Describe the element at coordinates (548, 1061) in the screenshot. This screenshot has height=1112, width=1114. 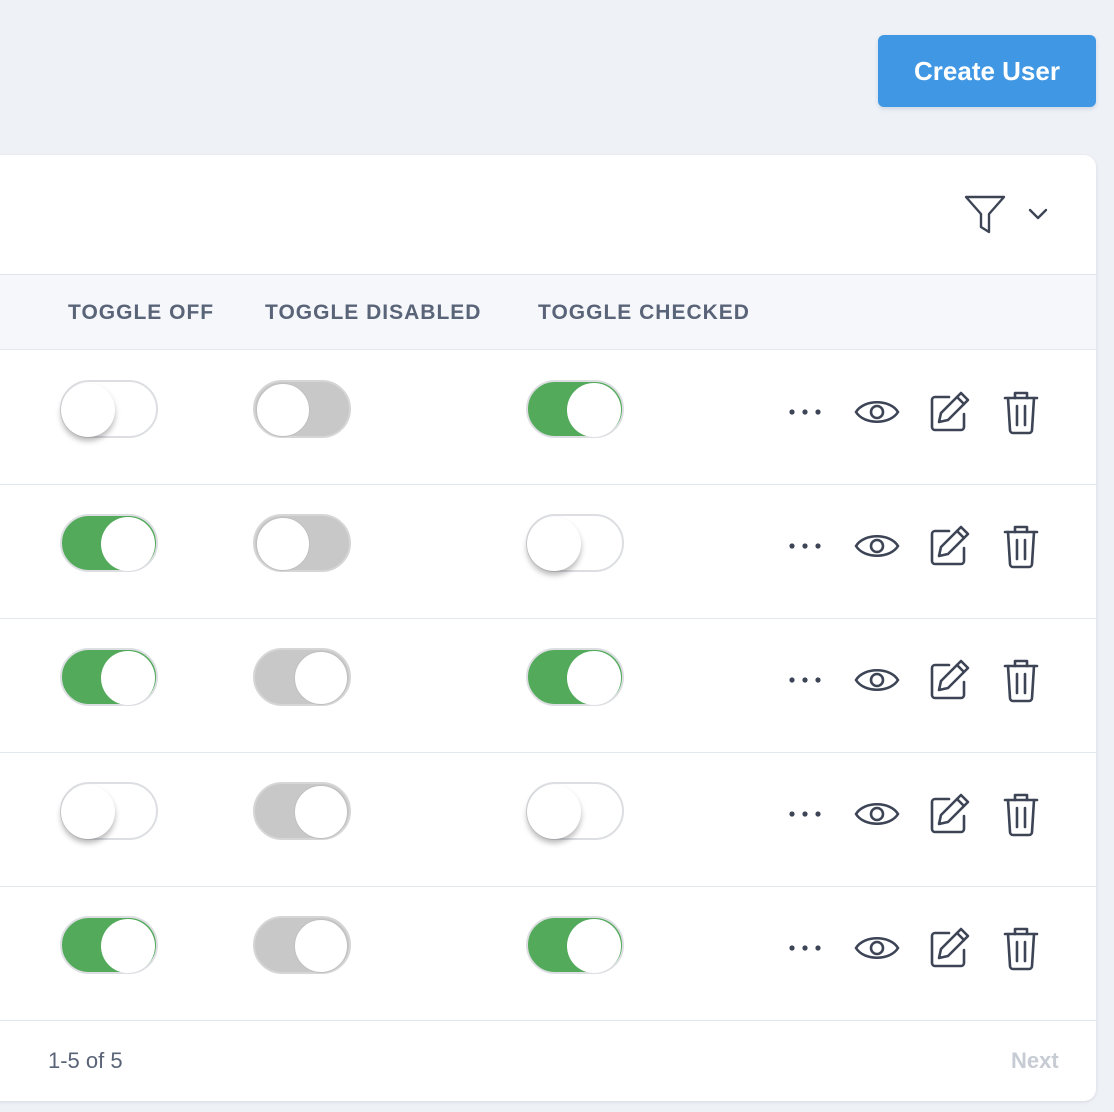
I see `pagination-footer: 1-5 of 5 Next` at that location.